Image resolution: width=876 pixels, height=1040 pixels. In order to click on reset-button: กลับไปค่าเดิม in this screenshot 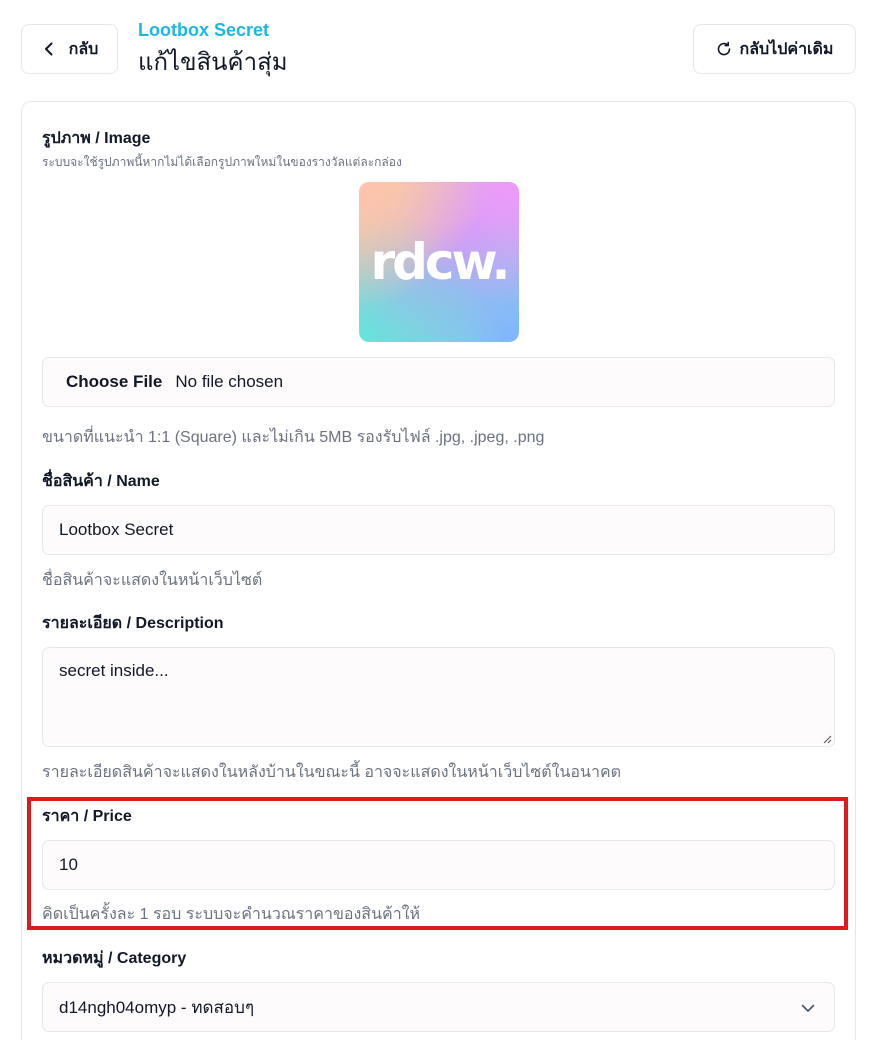, I will do `click(774, 49)`.